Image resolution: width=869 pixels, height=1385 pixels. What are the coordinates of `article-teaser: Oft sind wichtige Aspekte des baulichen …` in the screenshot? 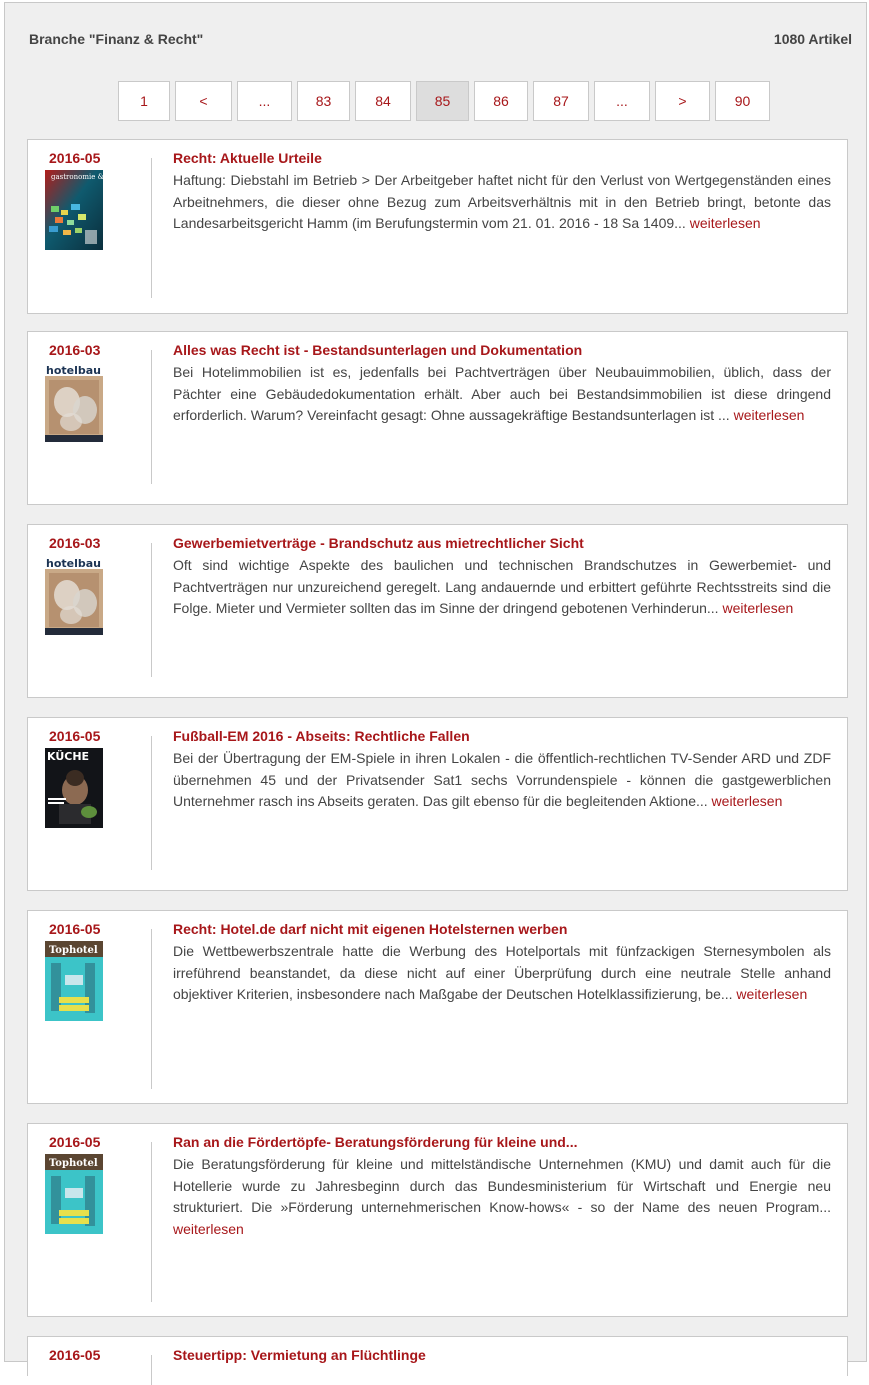 It's located at (502, 587).